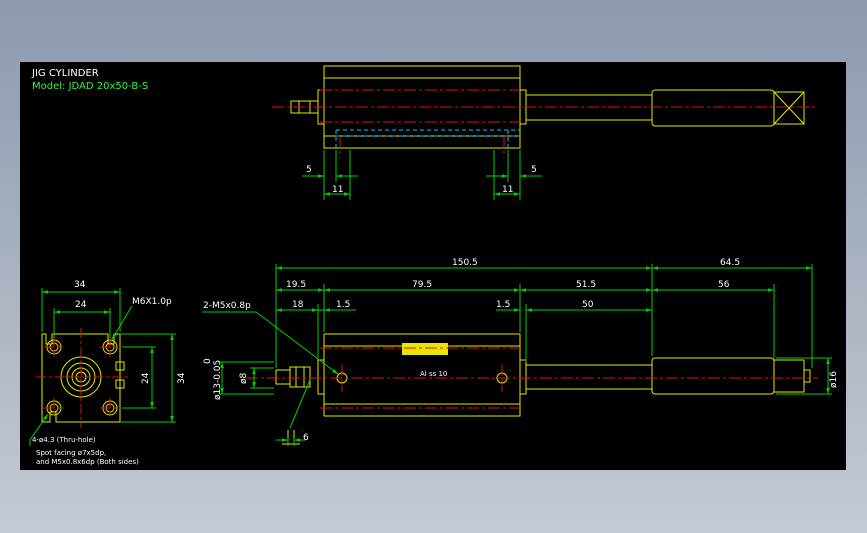  What do you see at coordinates (298, 305) in the screenshot?
I see `dim-18: 18` at bounding box center [298, 305].